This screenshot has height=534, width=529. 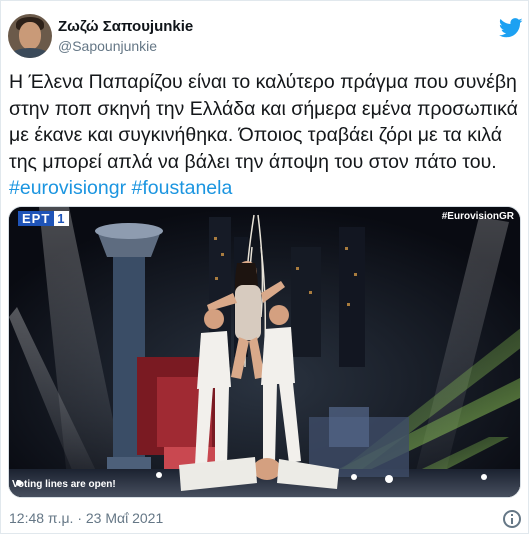 What do you see at coordinates (86, 518) in the screenshot?
I see `tweet-timestamp: 12:48 π.μ. · 23 Μαΐ 2021` at bounding box center [86, 518].